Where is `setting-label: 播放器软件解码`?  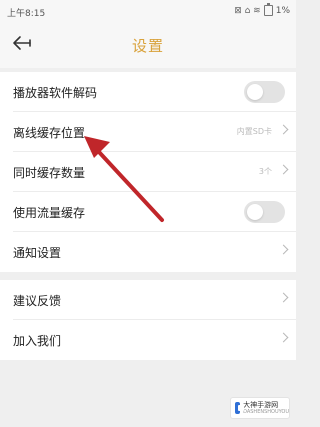 setting-label: 播放器软件解码 is located at coordinates (55, 93).